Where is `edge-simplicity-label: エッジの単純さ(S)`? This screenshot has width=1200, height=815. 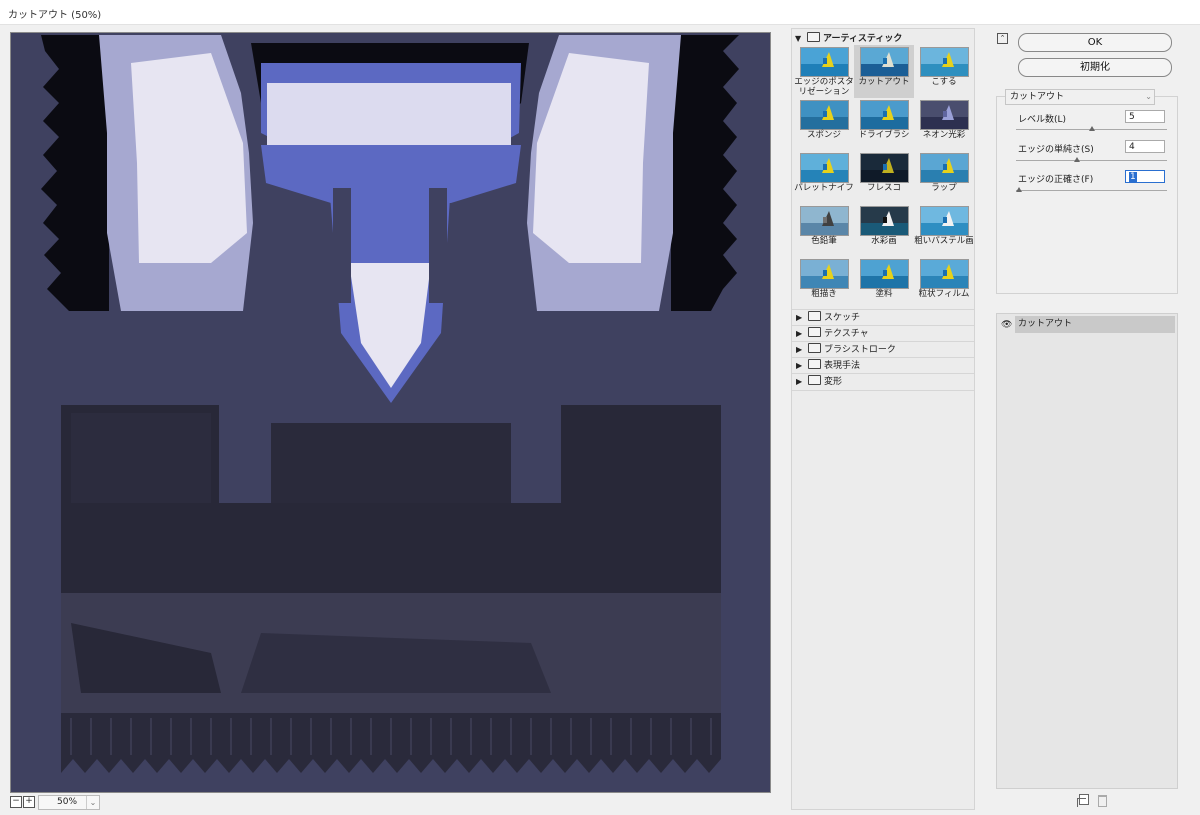
edge-simplicity-label: エッジの単純さ(S) is located at coordinates (1056, 150).